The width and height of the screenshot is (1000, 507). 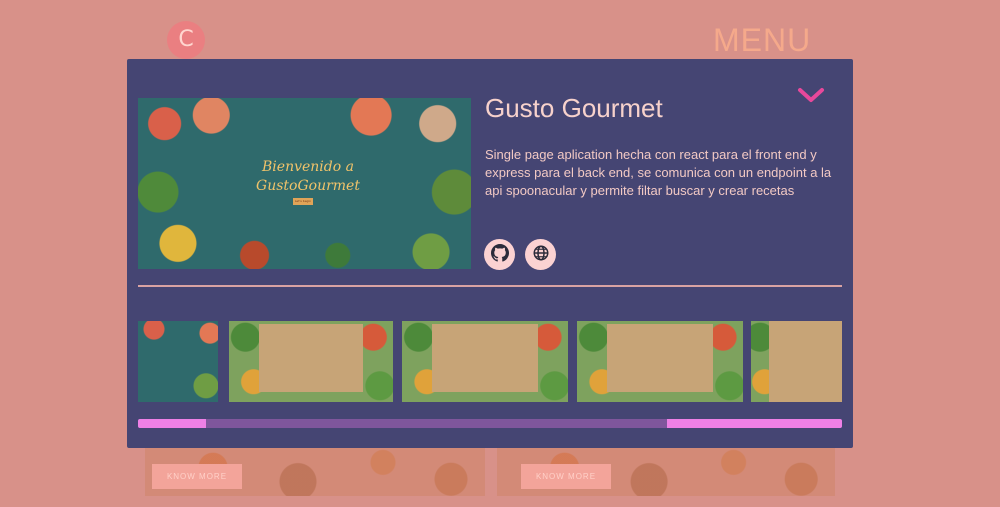 I want to click on github-icon, so click(x=499, y=254).